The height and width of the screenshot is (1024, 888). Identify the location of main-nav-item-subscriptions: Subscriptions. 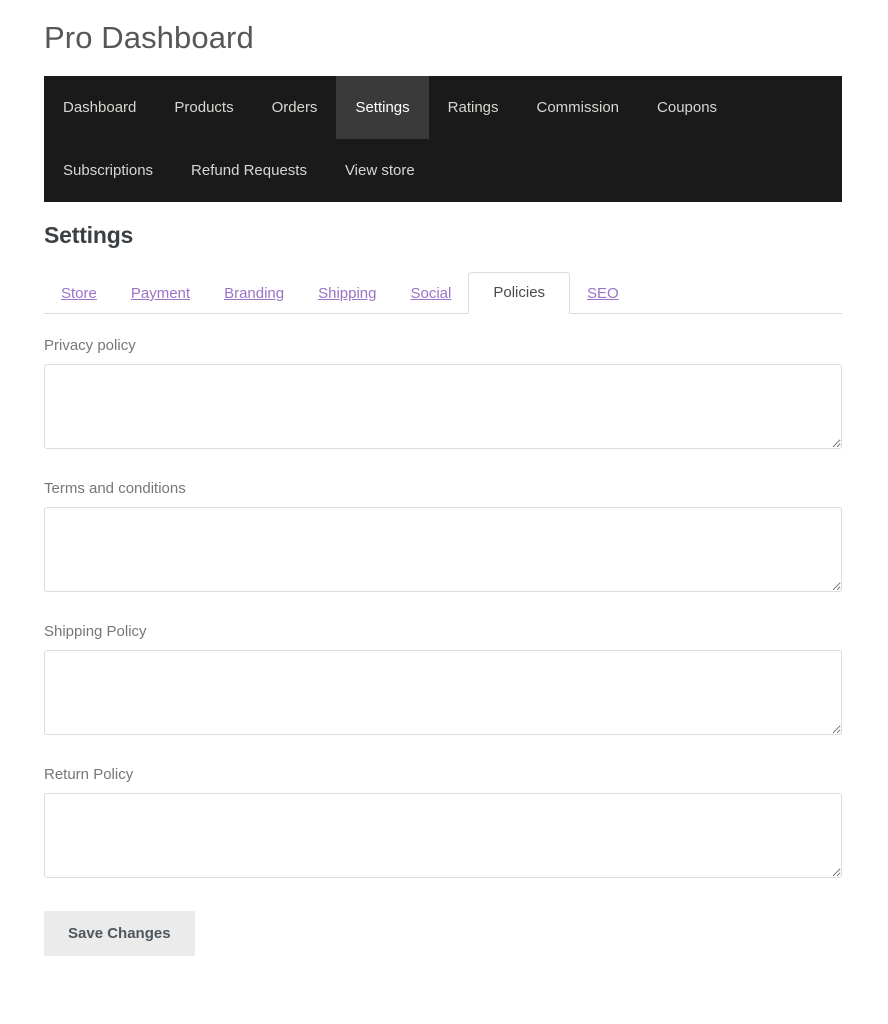
(108, 170).